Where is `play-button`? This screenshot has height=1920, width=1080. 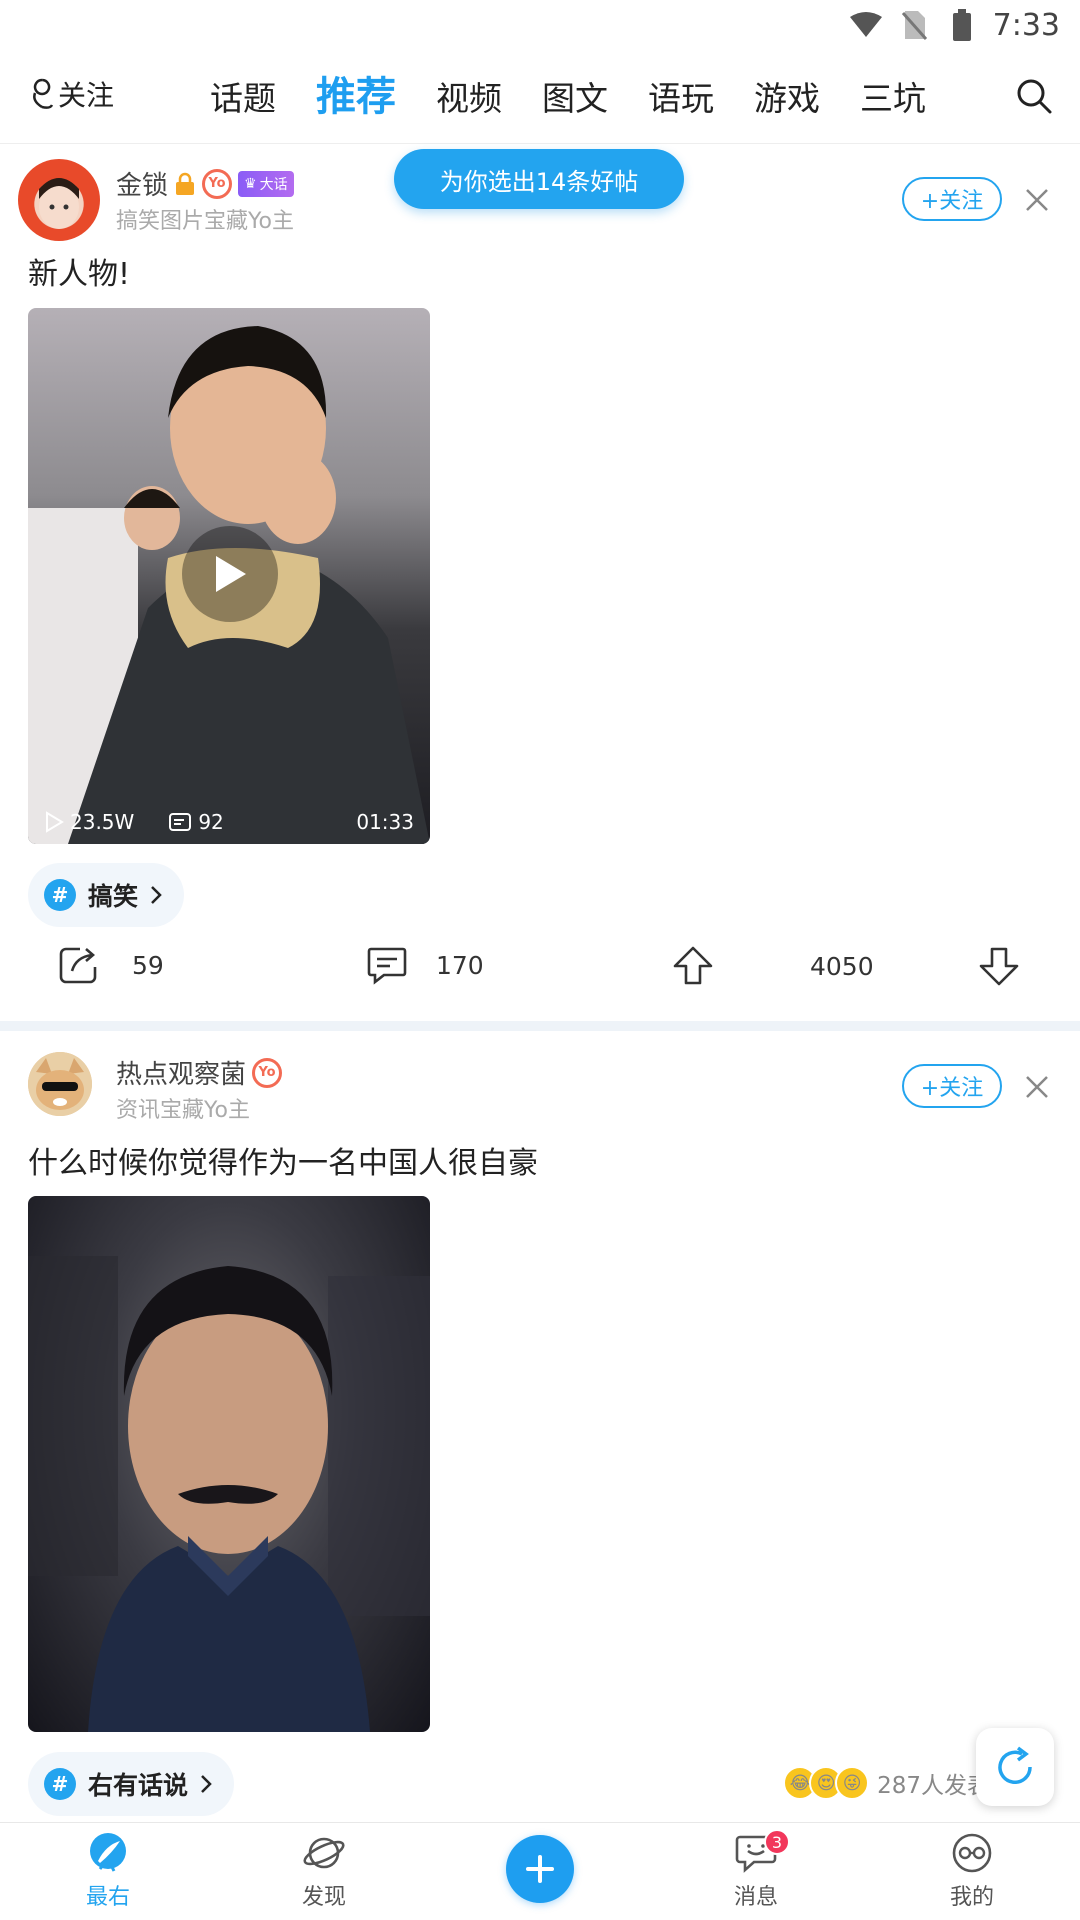
play-button is located at coordinates (230, 574).